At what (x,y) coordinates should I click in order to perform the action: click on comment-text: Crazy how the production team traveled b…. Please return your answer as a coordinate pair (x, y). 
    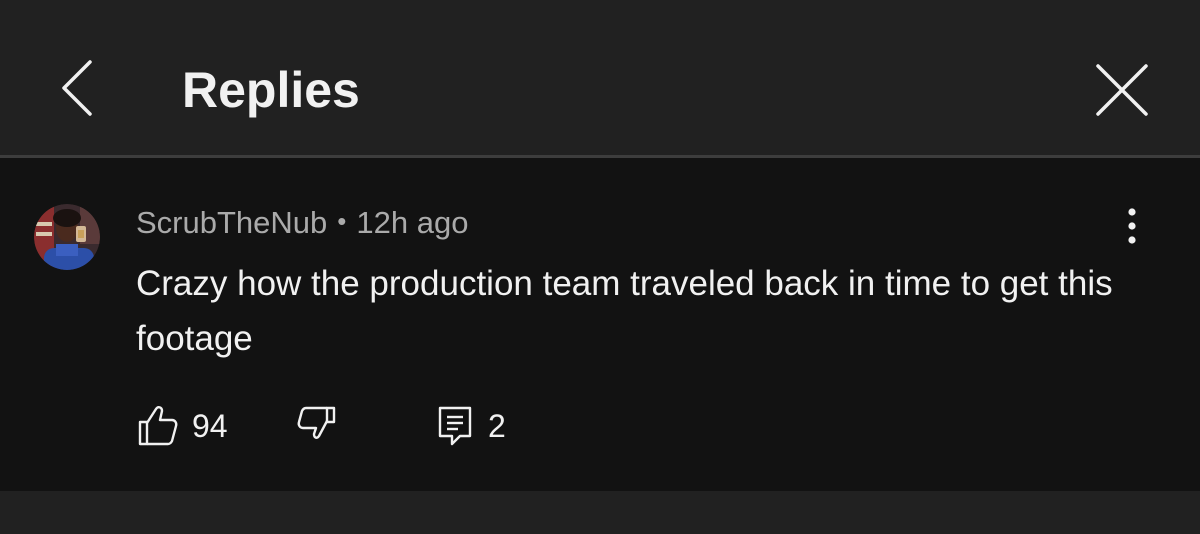
    Looking at the image, I should click on (624, 311).